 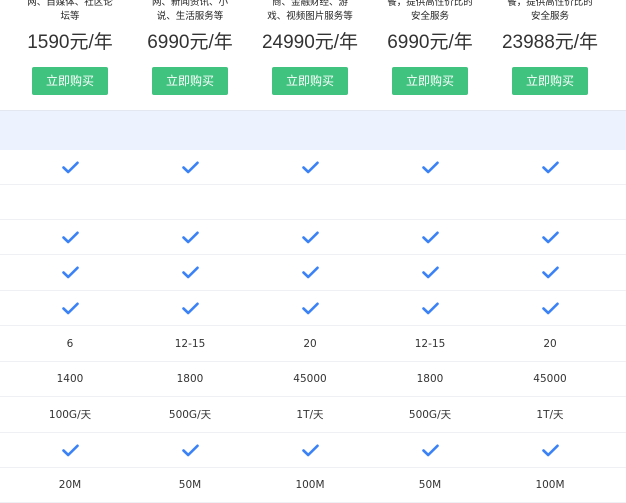 What do you see at coordinates (189, 4) in the screenshot?
I see `plan-description-line-1: 网、新闻资讯、小` at bounding box center [189, 4].